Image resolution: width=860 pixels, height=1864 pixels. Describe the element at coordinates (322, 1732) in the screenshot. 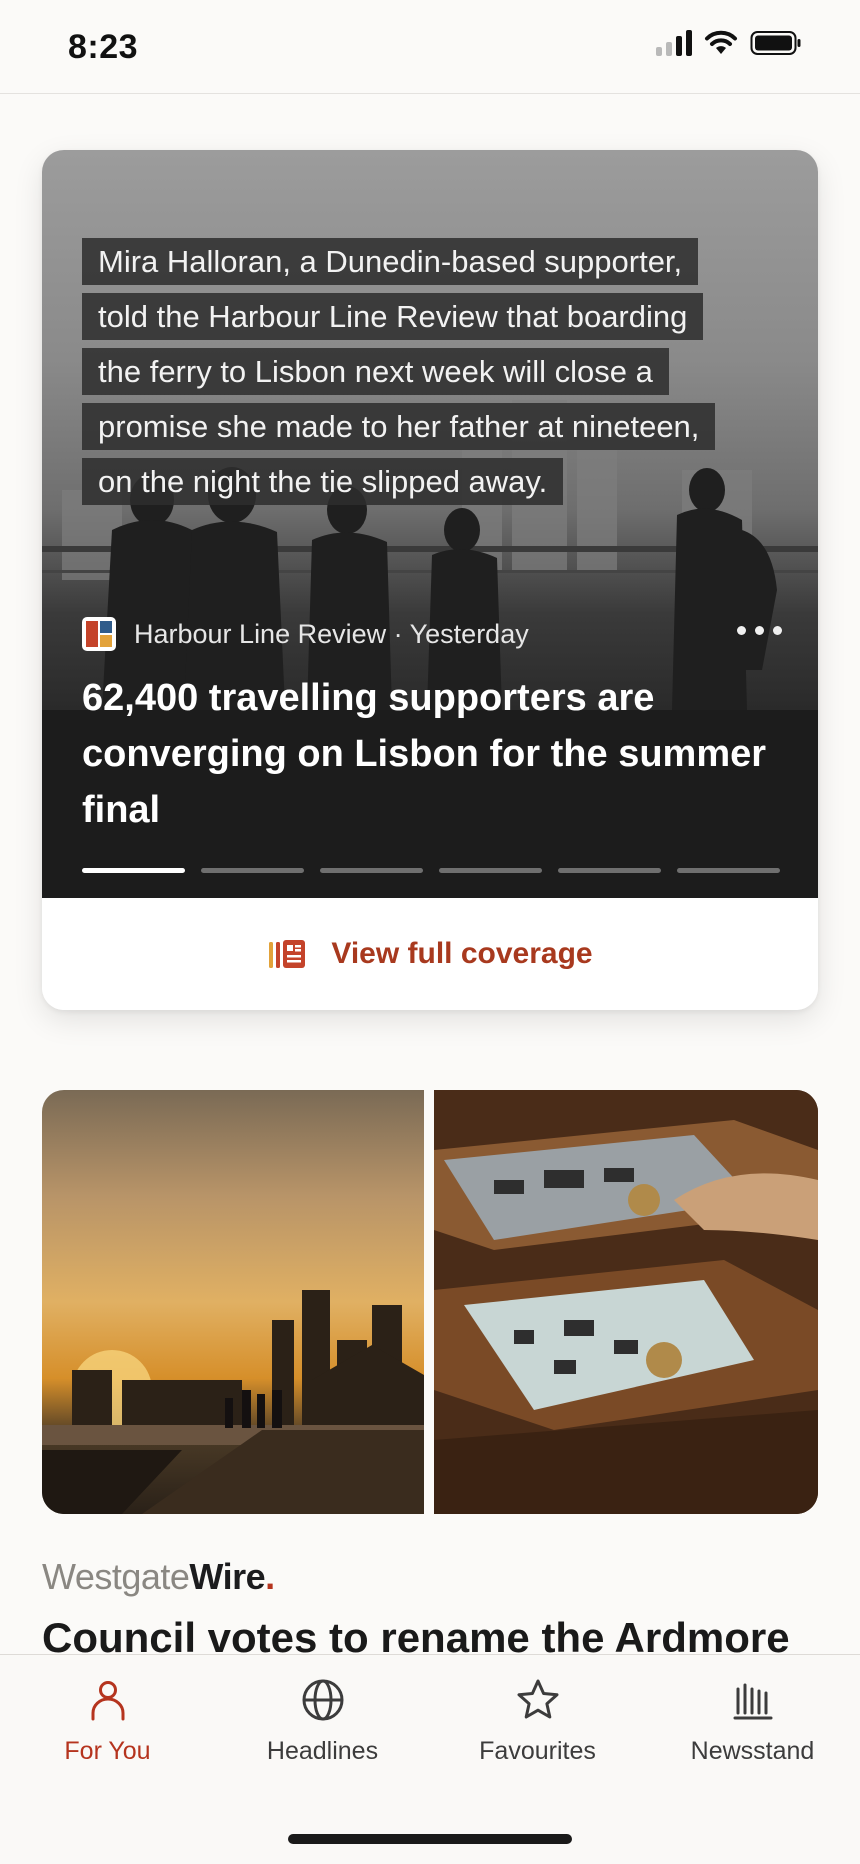

I see `tab-headlines: Headlines` at that location.